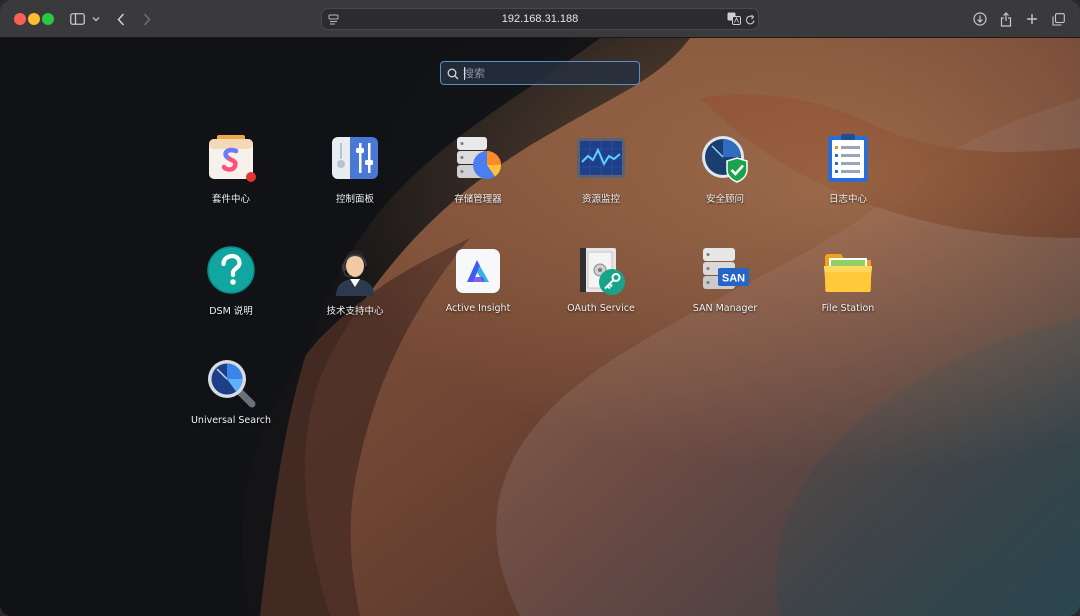 This screenshot has height=616, width=1080. I want to click on app-file-station: File Station, so click(848, 280).